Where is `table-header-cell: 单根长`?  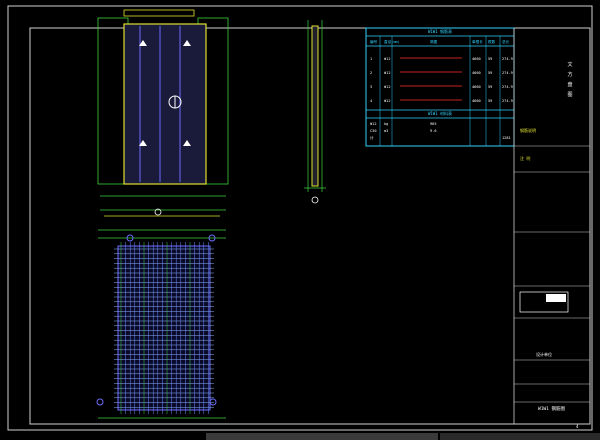
table-header-cell: 单根长 is located at coordinates (477, 41).